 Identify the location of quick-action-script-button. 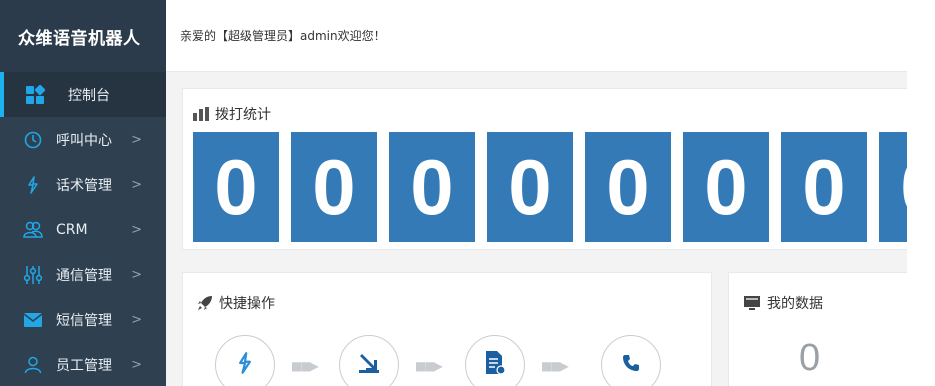
(245, 360).